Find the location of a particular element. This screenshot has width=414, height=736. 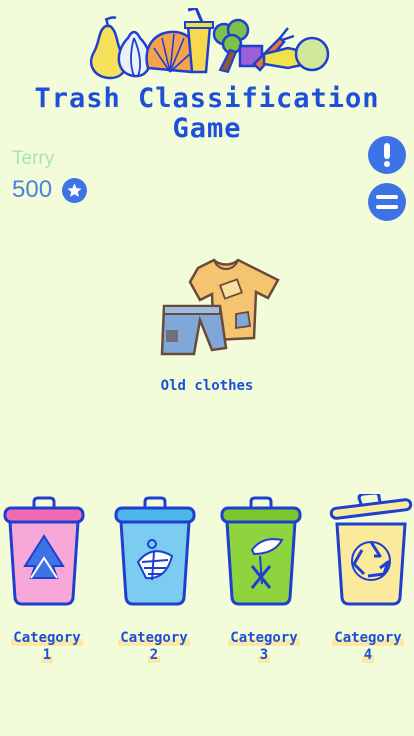

title-line-2: Game is located at coordinates (207, 128).